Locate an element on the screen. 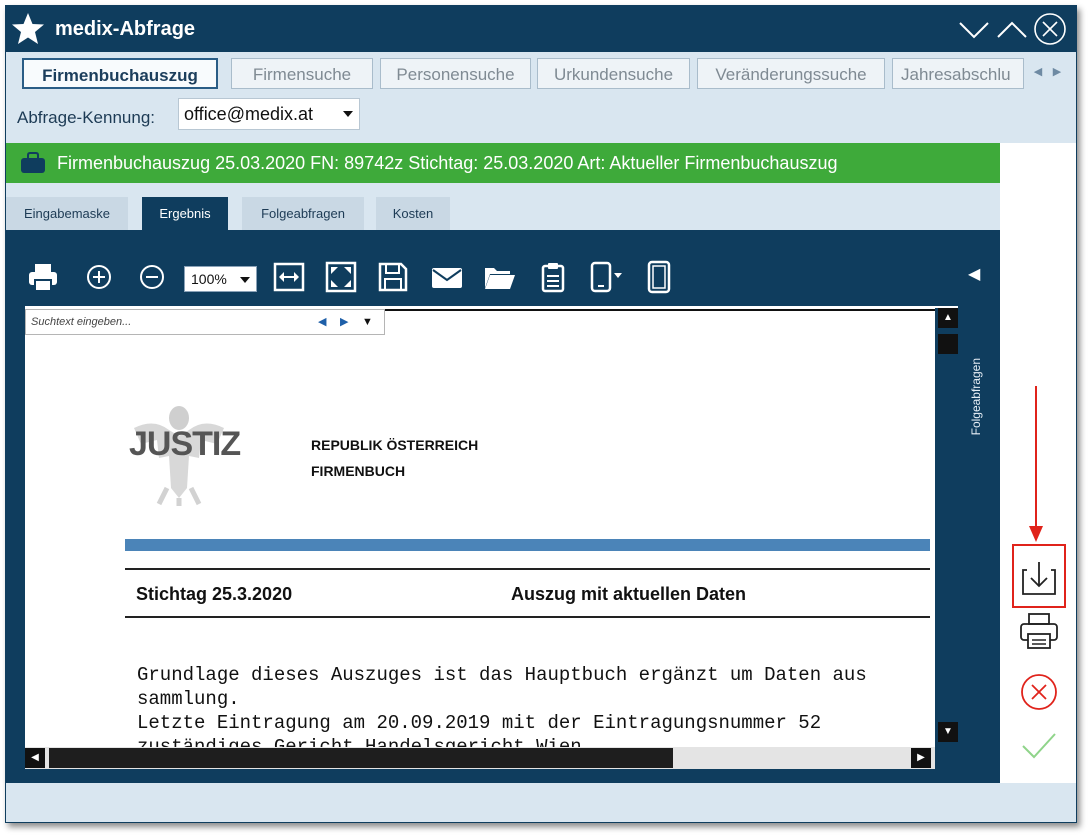  search-prev-icon: ◀ is located at coordinates (322, 322).